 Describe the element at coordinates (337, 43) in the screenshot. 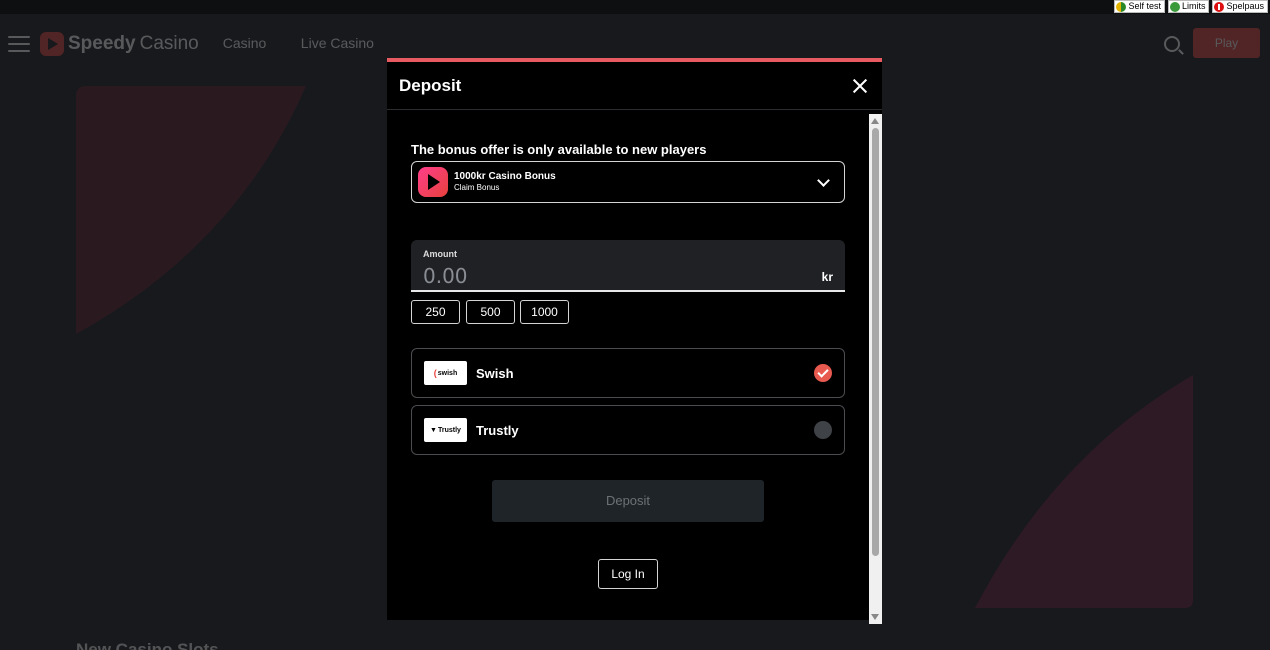

I see `nav-live-casino: Live Casino` at that location.